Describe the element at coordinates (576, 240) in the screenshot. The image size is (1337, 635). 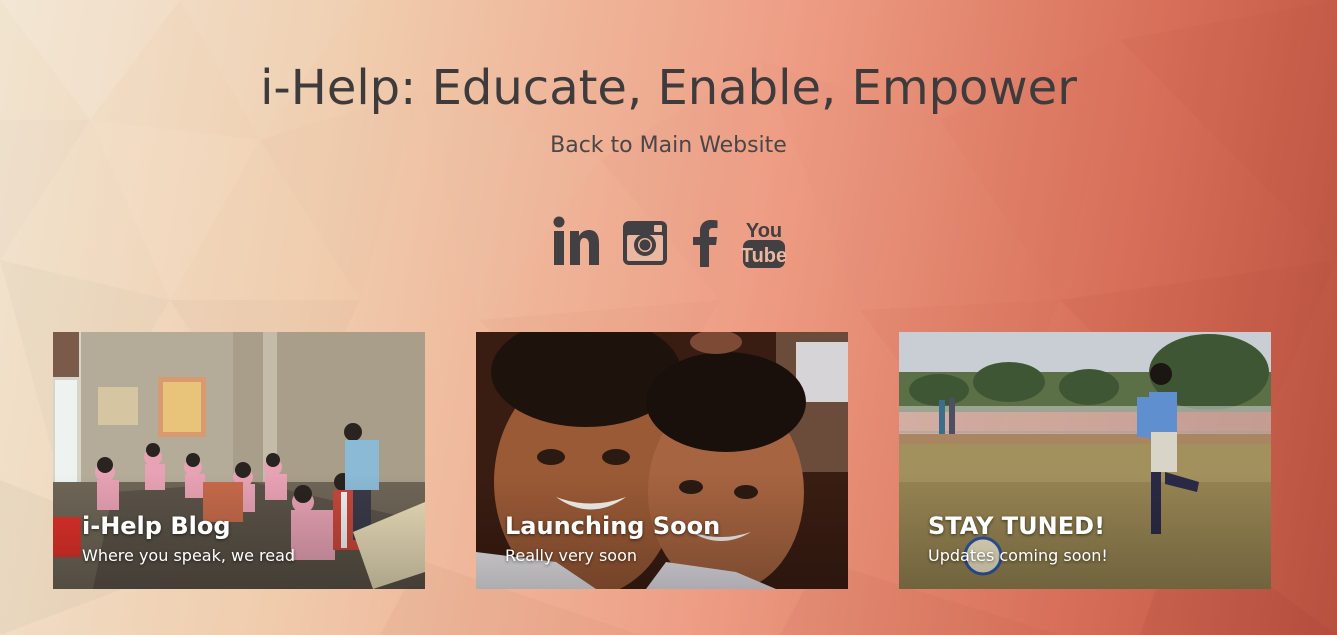
I see `linkedin-icon` at that location.